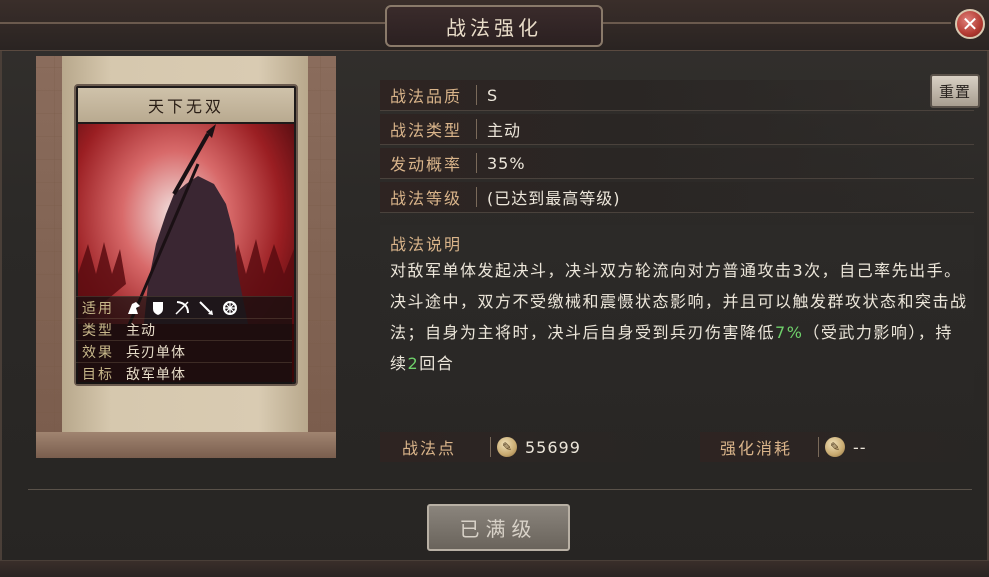  What do you see at coordinates (677, 197) in the screenshot?
I see `skill-level-row: 战法等级 (已达到最高等级)` at bounding box center [677, 197].